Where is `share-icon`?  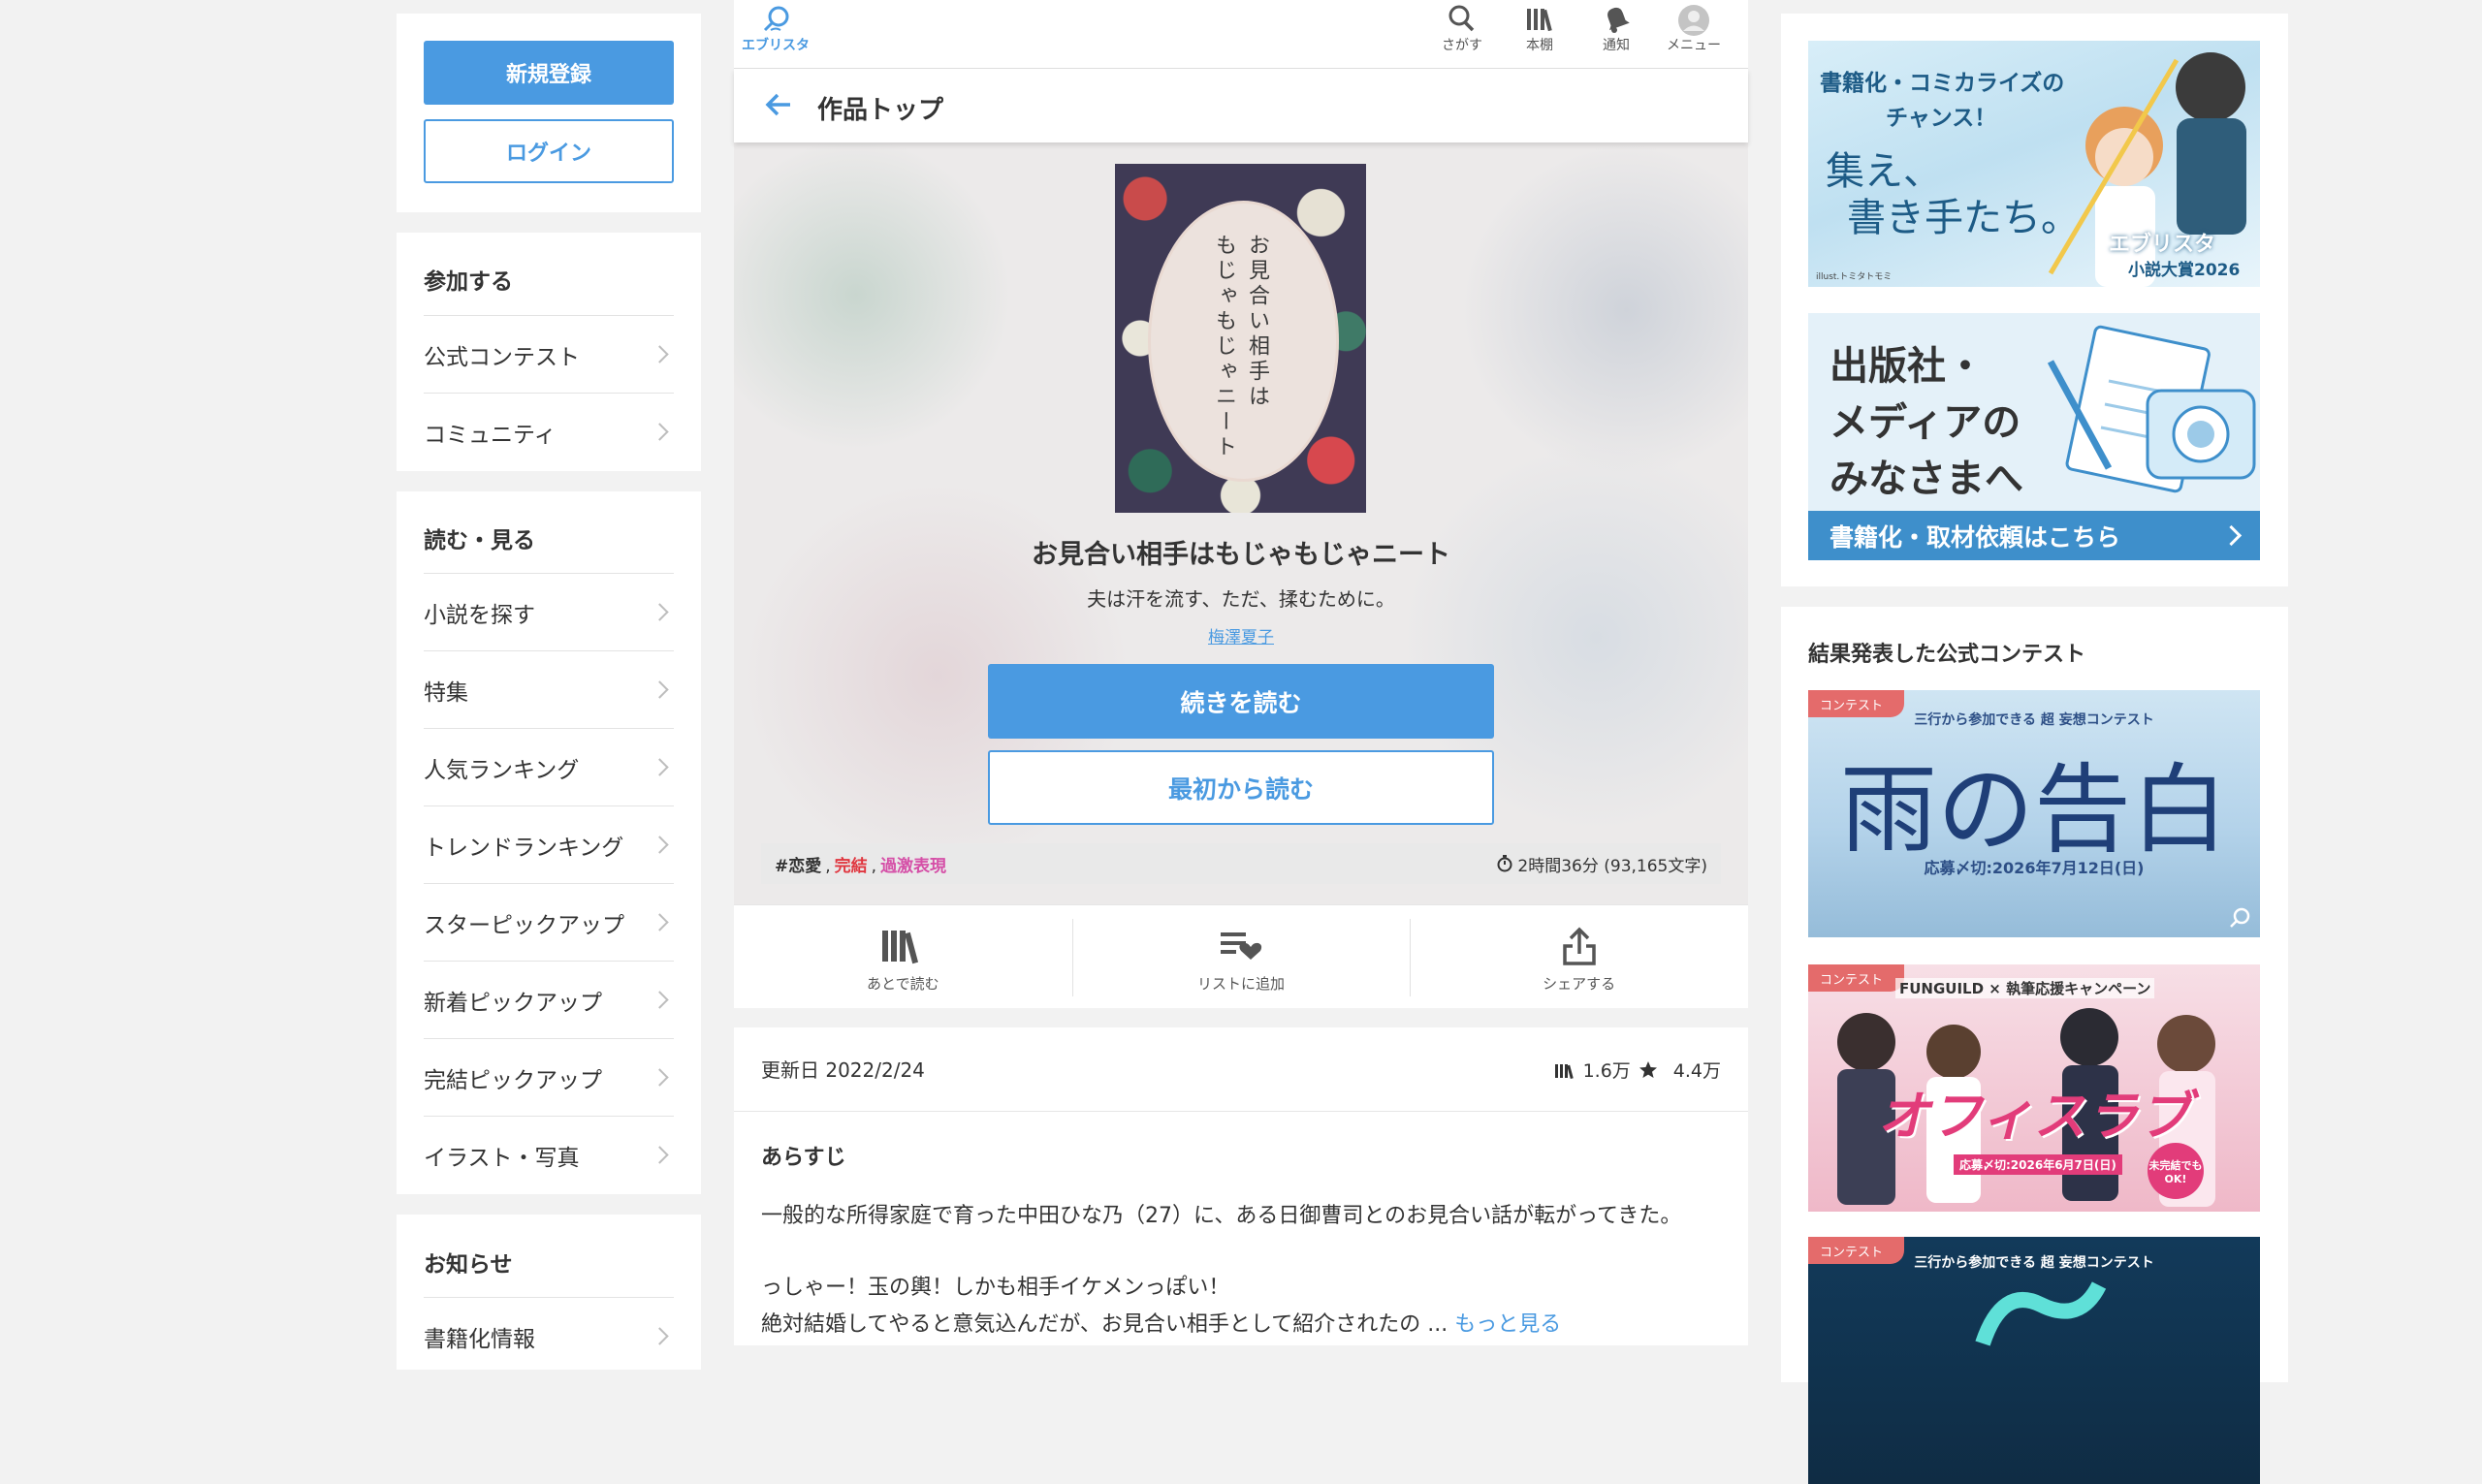
share-icon is located at coordinates (1579, 946).